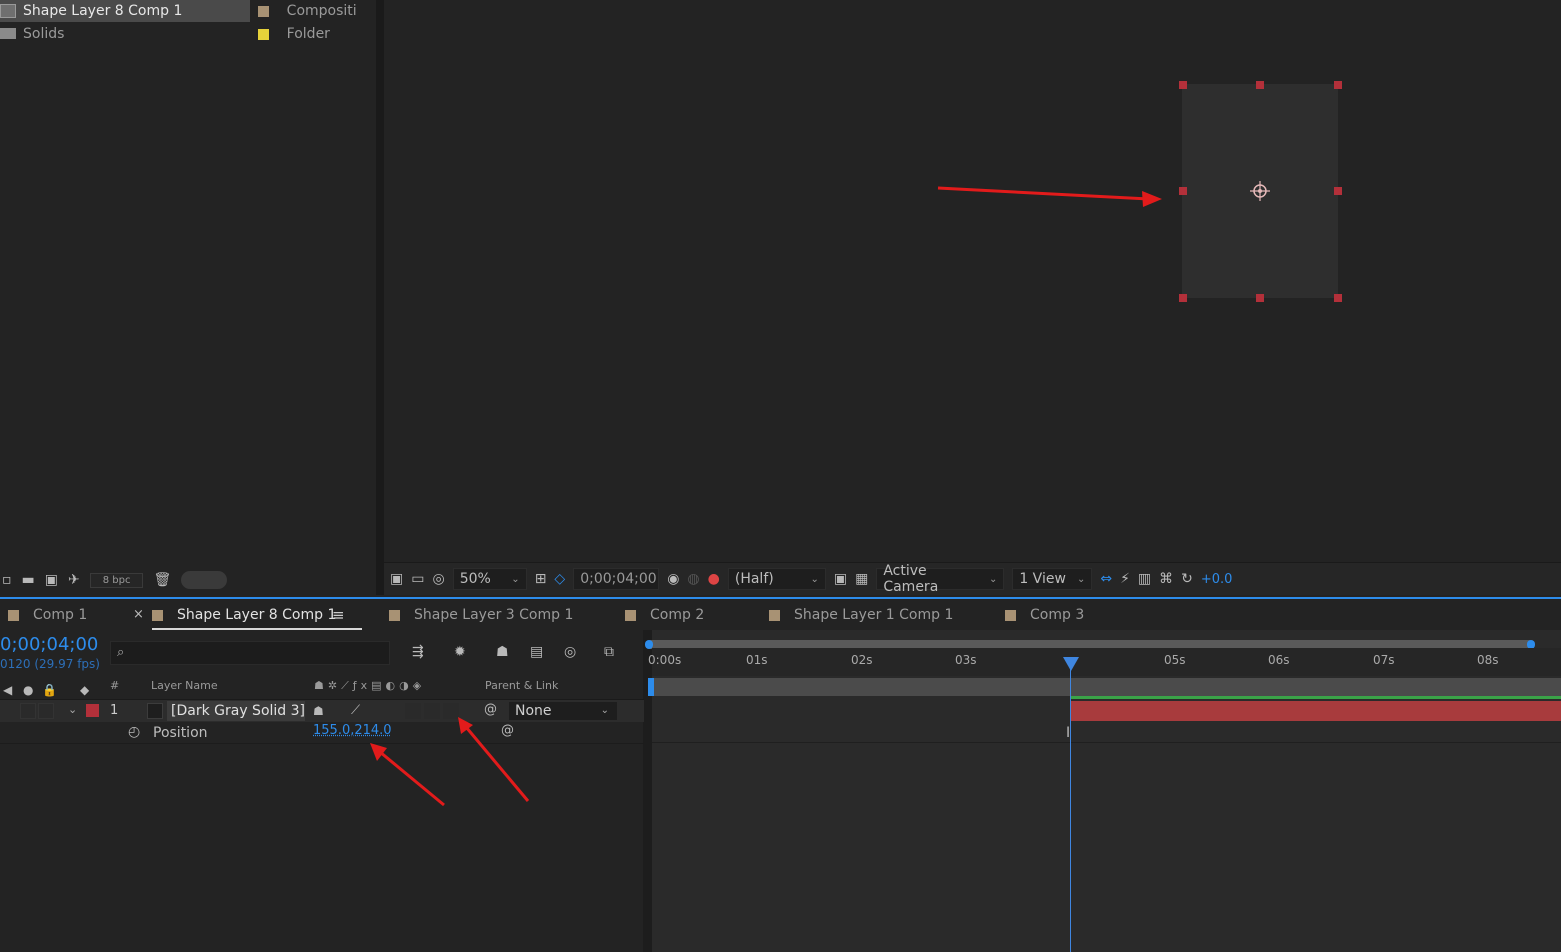 The height and width of the screenshot is (952, 1561). Describe the element at coordinates (236, 711) in the screenshot. I see `layer-name-field: [Dark Gray Solid 3]` at that location.